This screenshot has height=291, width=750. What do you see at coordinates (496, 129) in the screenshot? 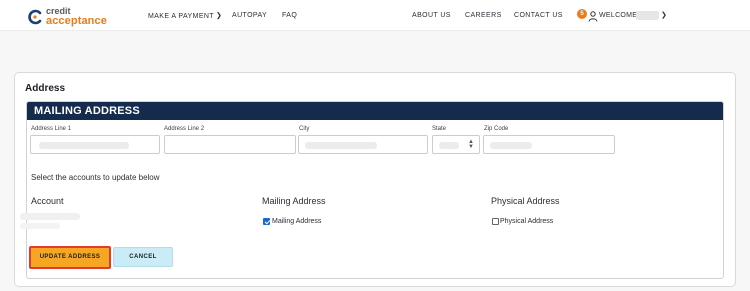
I see `zip-code-label: Zip Code` at bounding box center [496, 129].